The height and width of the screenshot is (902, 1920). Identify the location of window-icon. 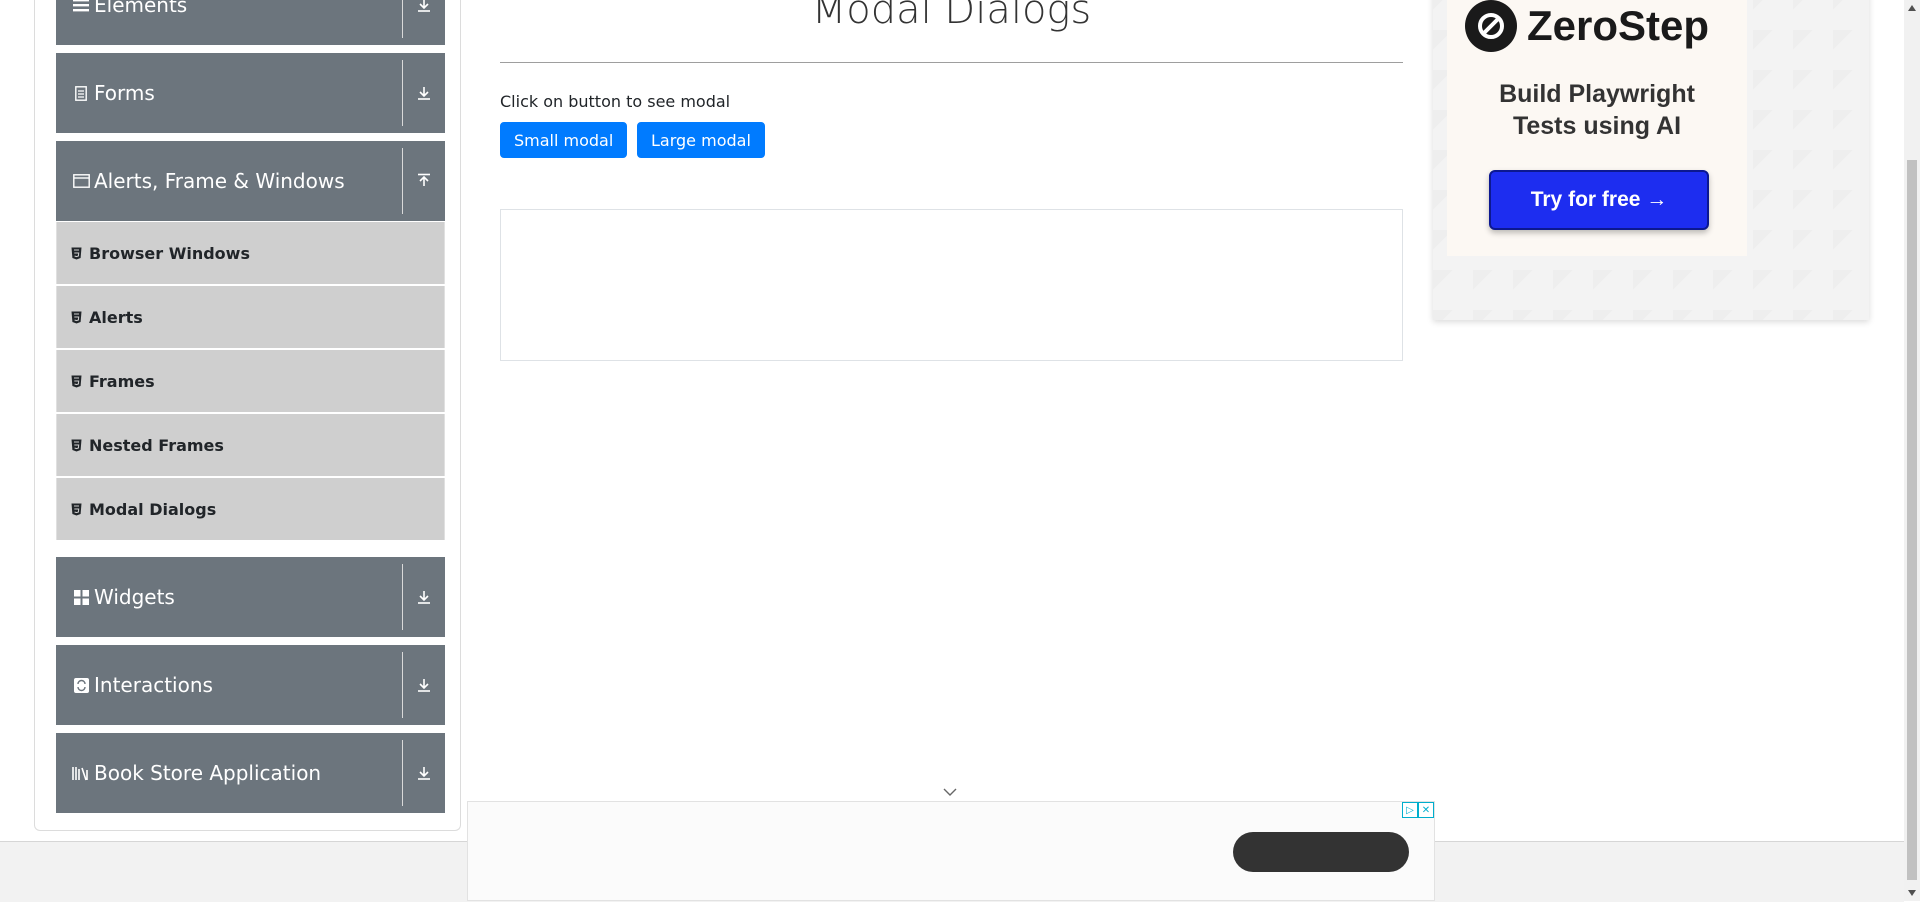
(81, 181).